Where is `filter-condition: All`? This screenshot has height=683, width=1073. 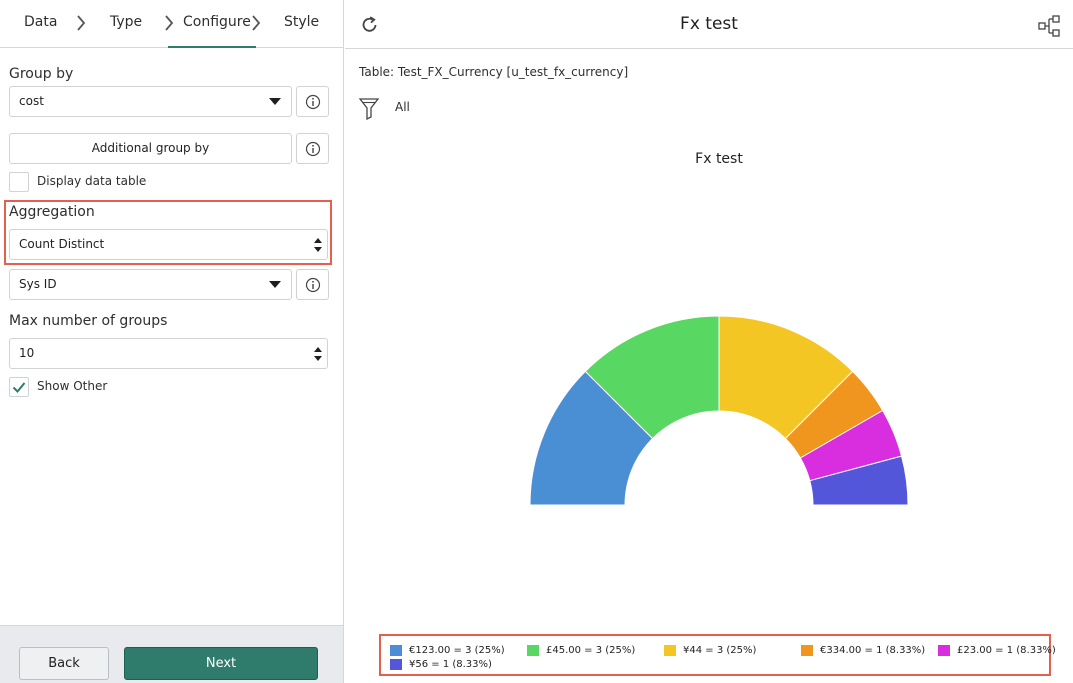 filter-condition: All is located at coordinates (402, 107).